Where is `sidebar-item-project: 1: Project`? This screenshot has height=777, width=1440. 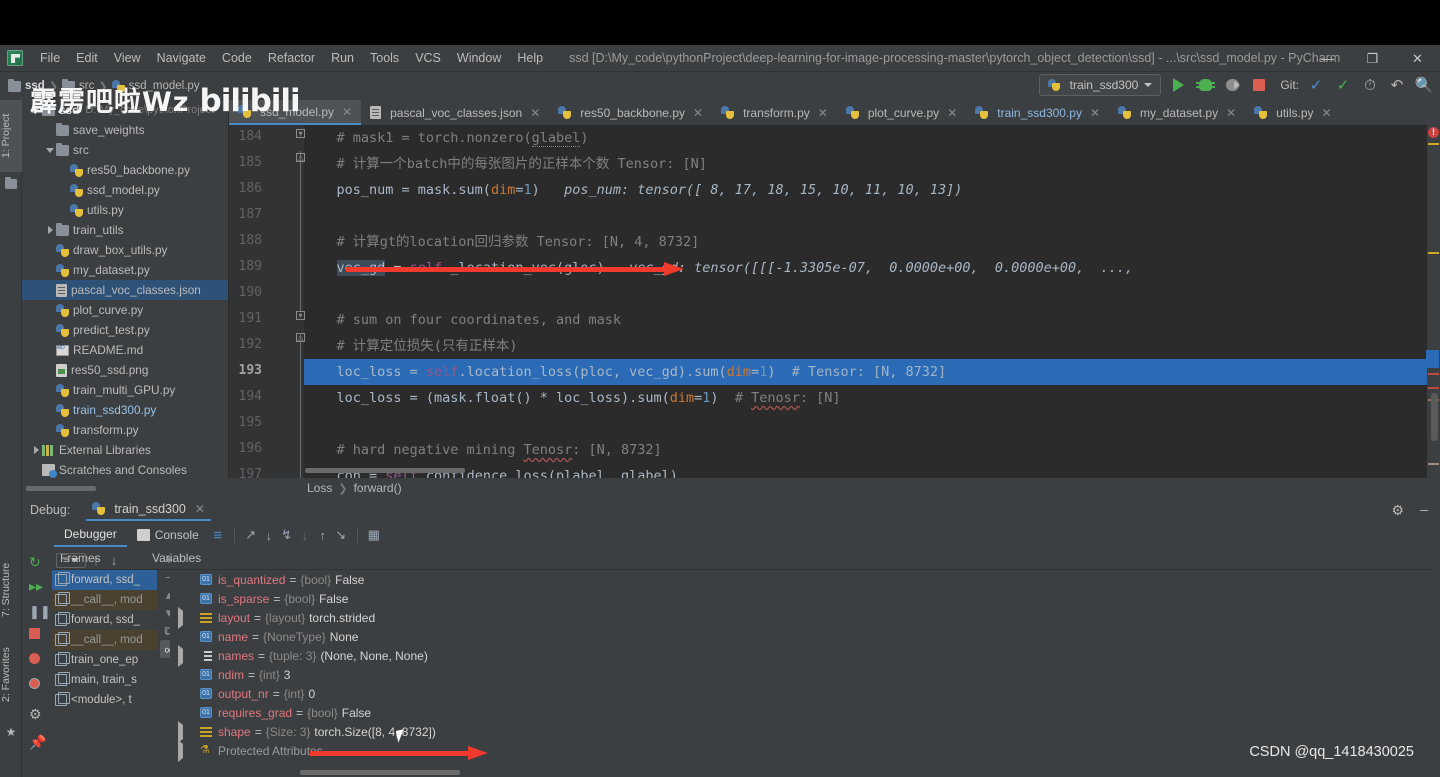
sidebar-item-project: 1: Project is located at coordinates (11, 136).